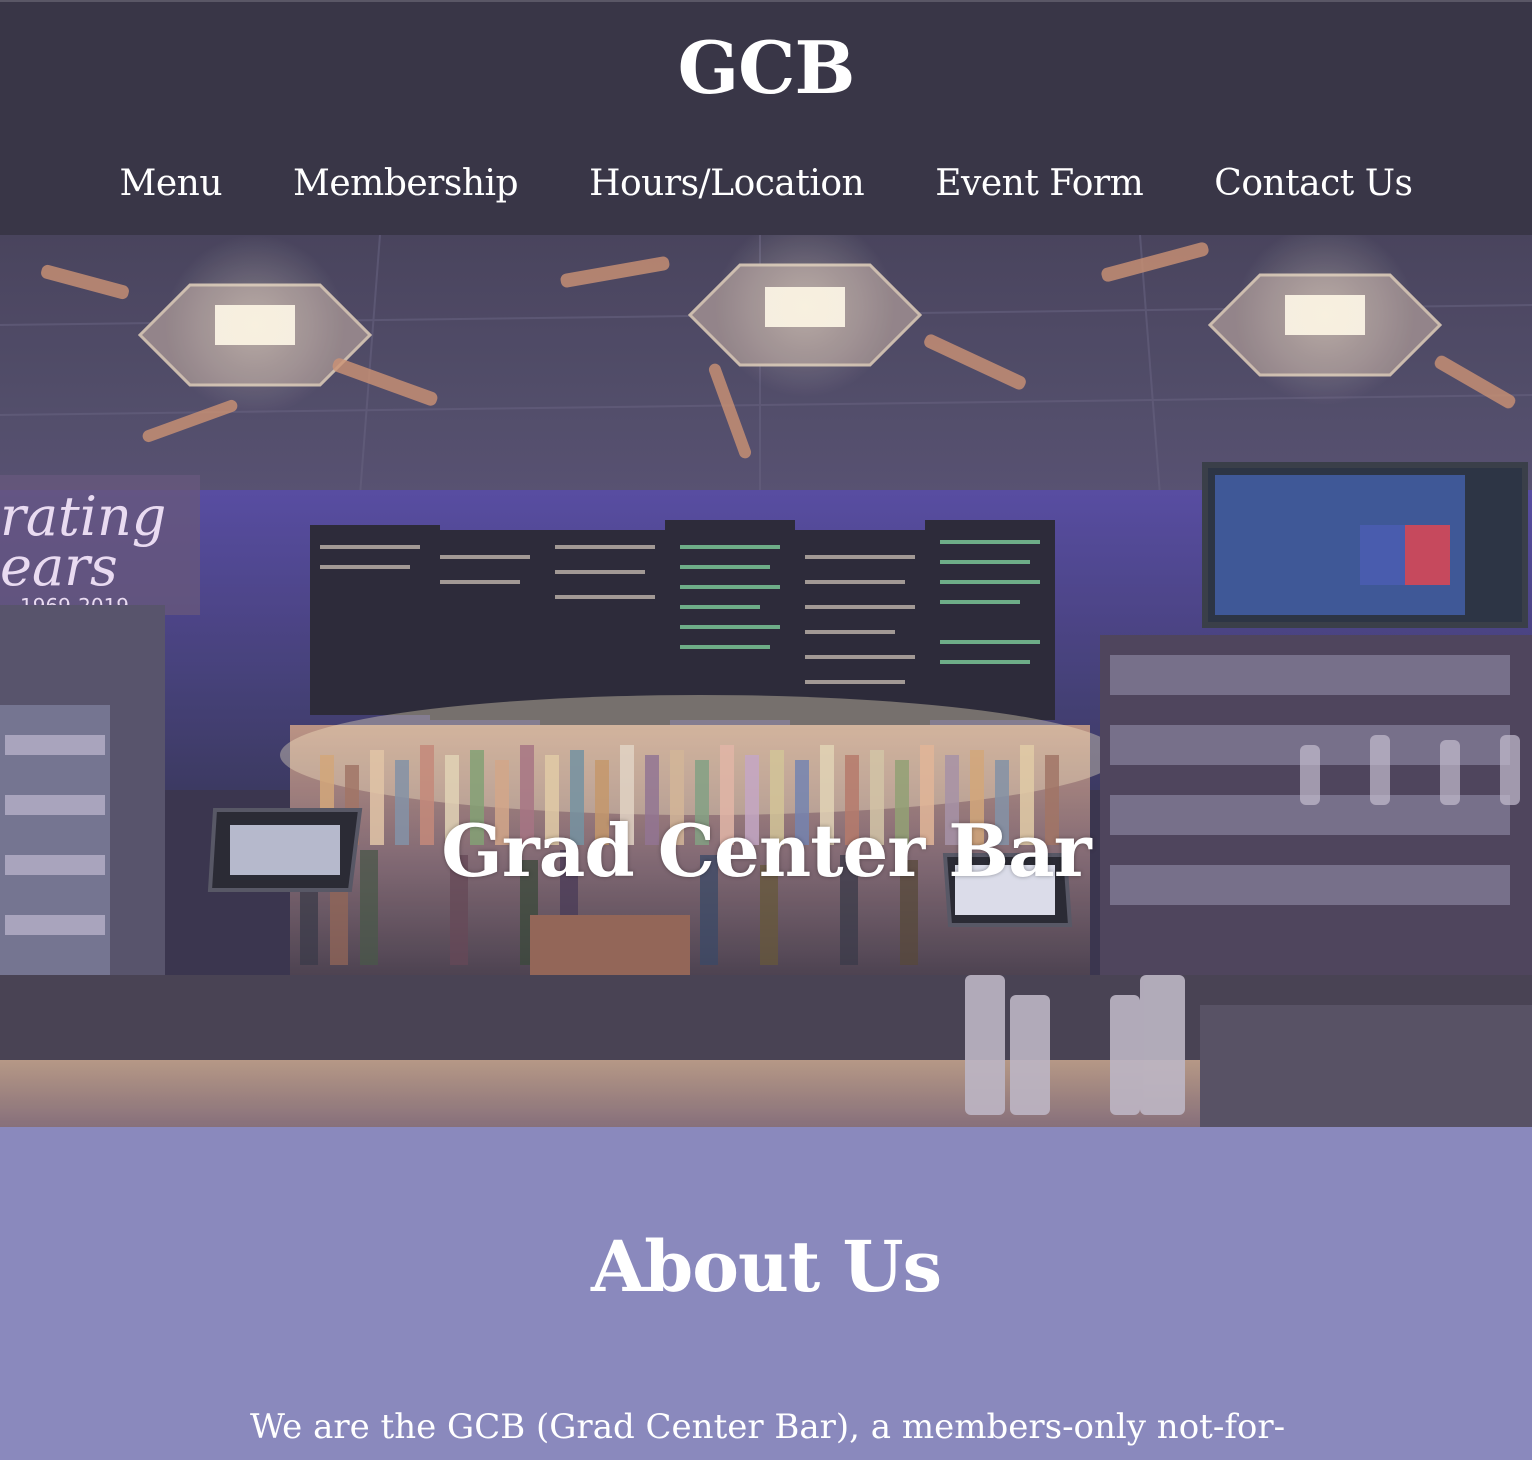  Describe the element at coordinates (727, 184) in the screenshot. I see `nav-item-hours-location: Hours/Location` at that location.